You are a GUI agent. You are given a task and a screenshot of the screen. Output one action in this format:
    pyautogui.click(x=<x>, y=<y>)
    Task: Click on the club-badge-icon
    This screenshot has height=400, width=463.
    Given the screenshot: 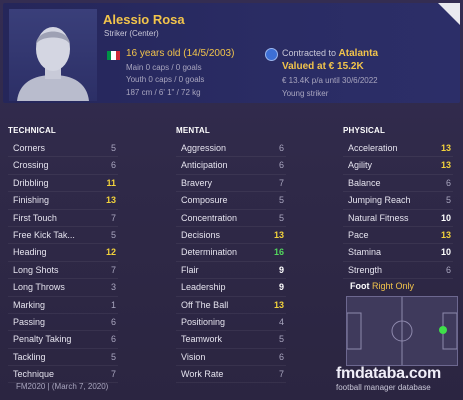 What is the action you would take?
    pyautogui.click(x=271, y=54)
    